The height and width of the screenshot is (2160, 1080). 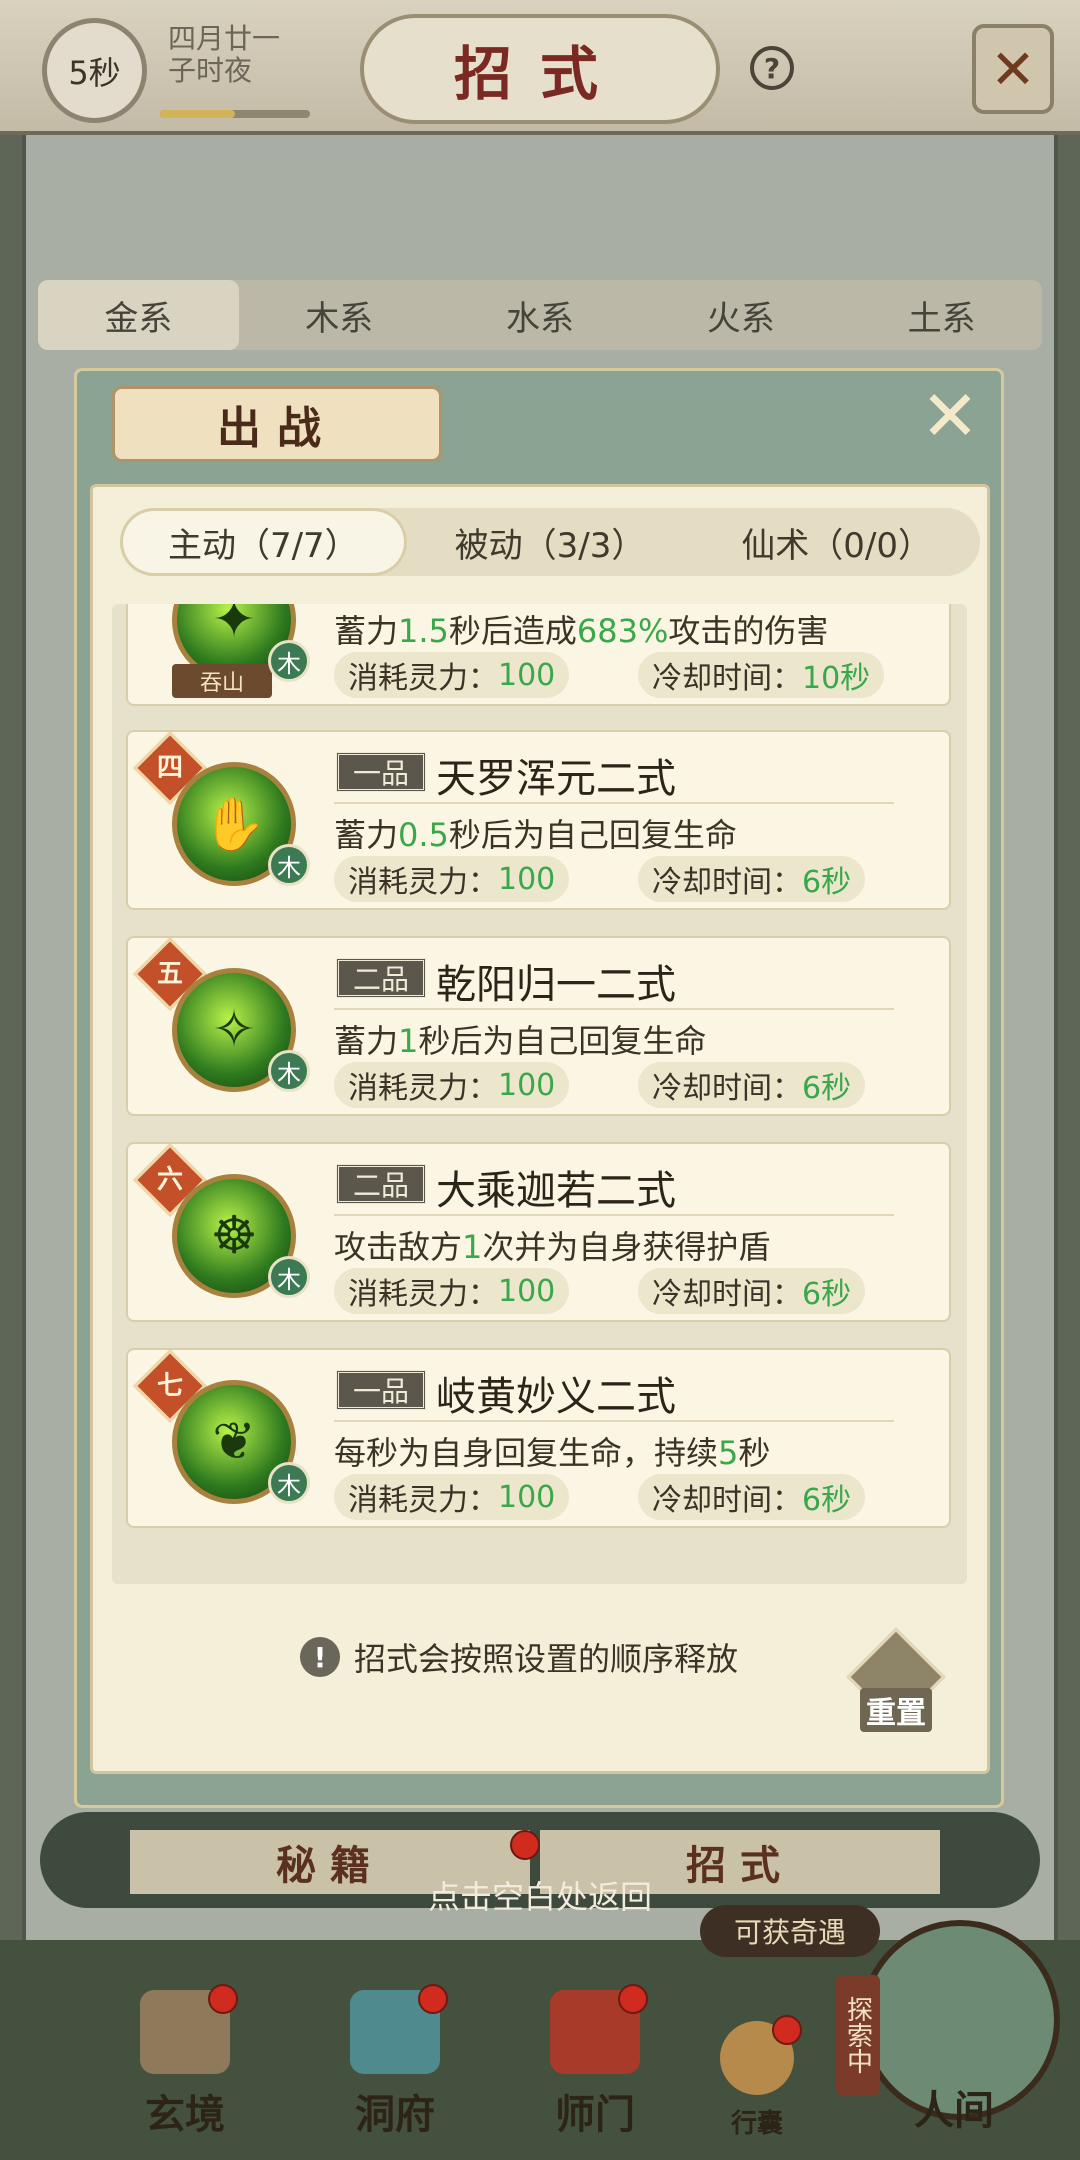 I want to click on reset-label: 重置, so click(x=896, y=1710).